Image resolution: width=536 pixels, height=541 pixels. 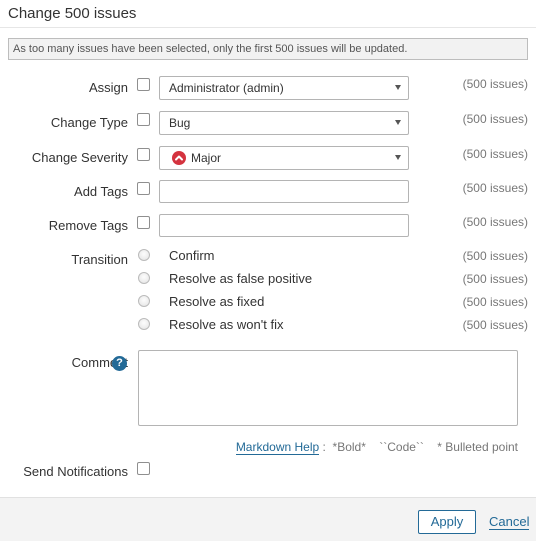 What do you see at coordinates (108, 87) in the screenshot?
I see `assign-label: Assign` at bounding box center [108, 87].